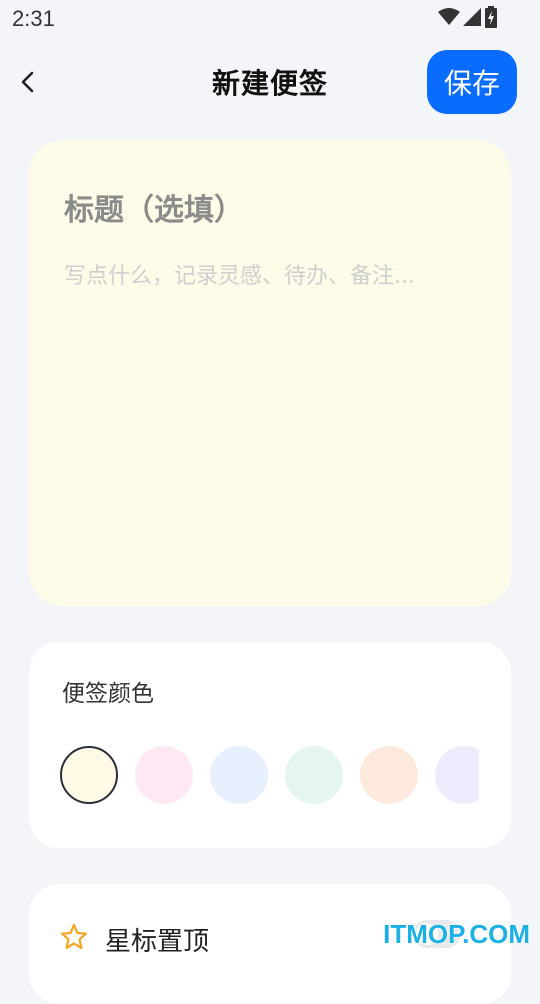  I want to click on battery-charging-icon, so click(491, 17).